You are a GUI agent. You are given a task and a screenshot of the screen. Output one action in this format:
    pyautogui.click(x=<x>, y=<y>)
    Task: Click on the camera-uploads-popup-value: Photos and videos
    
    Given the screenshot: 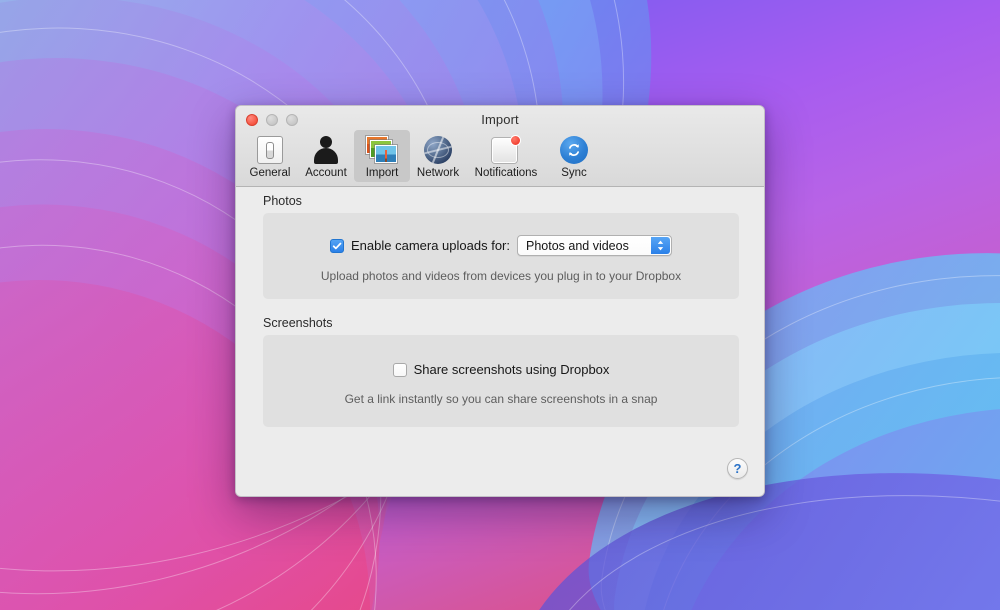 What is the action you would take?
    pyautogui.click(x=577, y=245)
    